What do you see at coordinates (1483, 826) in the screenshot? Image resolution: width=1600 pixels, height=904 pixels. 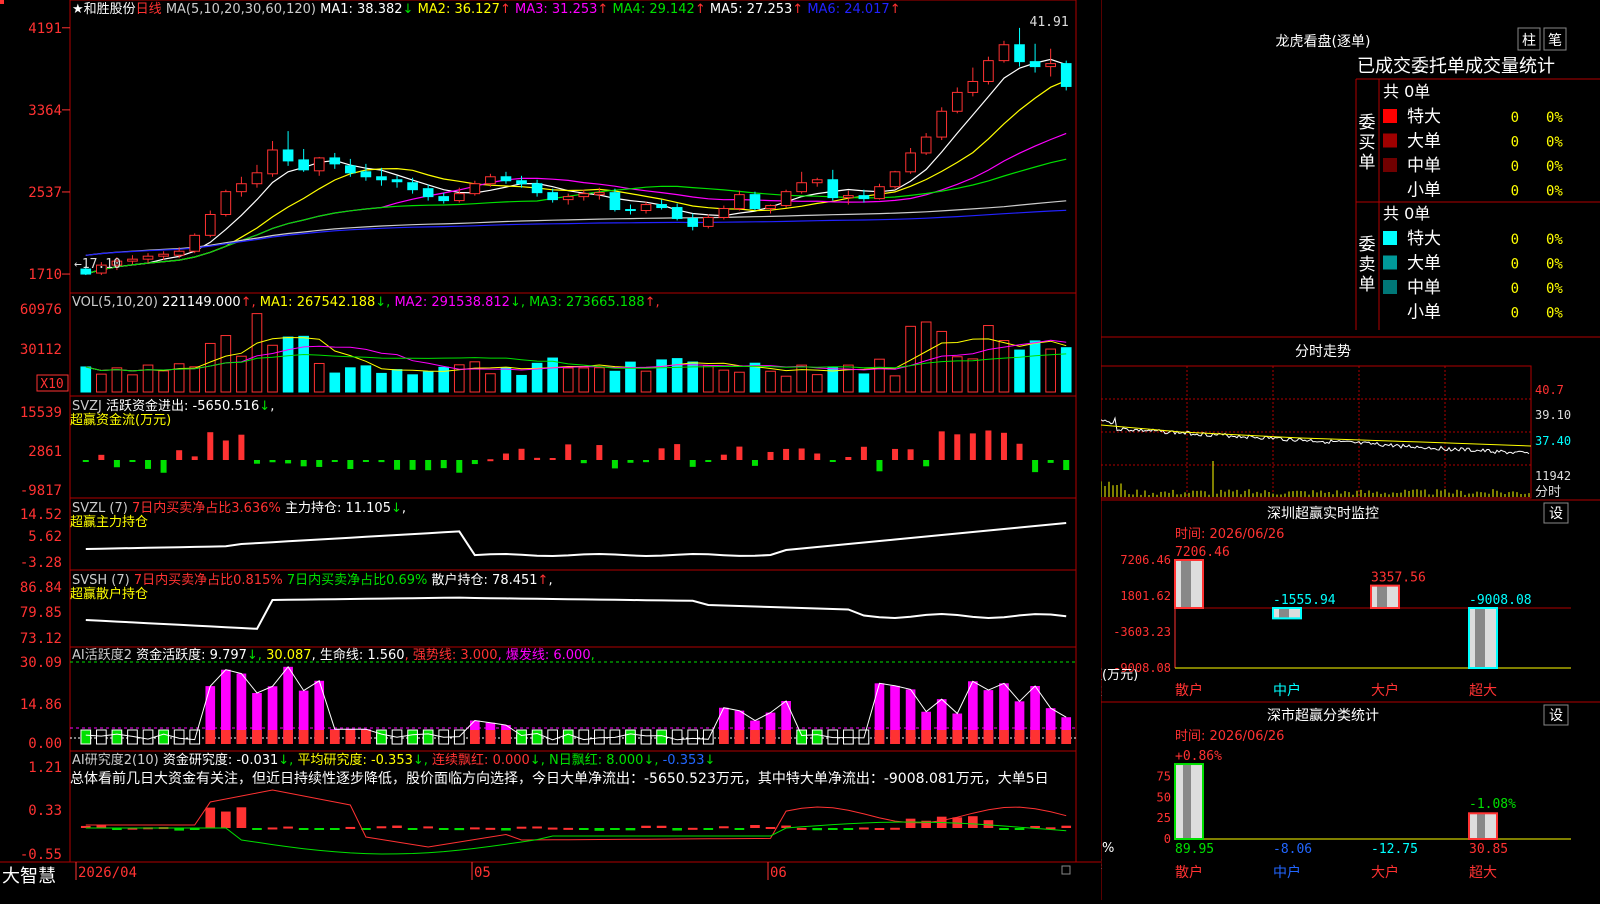 I see `classify-bar` at bounding box center [1483, 826].